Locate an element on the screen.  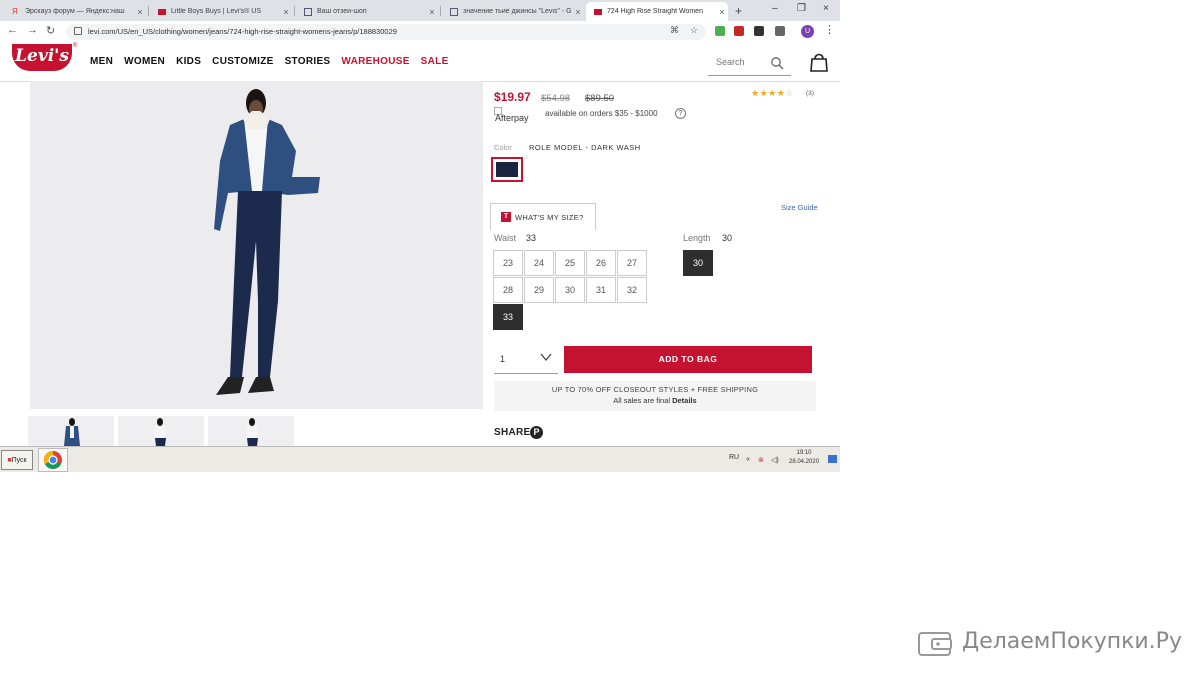
browser-tab: Я Эрскауз форум — Яндекс:наш × is located at coordinates (75, 11).